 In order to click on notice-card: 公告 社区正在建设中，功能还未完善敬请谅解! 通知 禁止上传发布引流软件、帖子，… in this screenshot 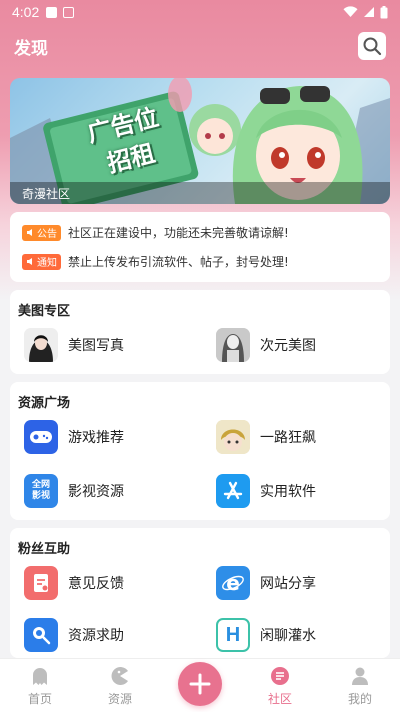, I will do `click(200, 247)`.